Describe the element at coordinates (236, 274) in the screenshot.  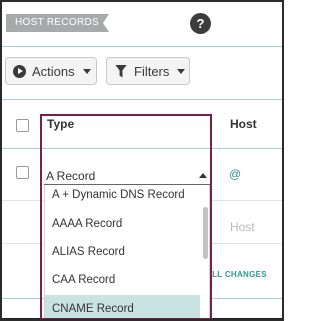
I see `save-all-changes-link: ALL CHANGES` at that location.